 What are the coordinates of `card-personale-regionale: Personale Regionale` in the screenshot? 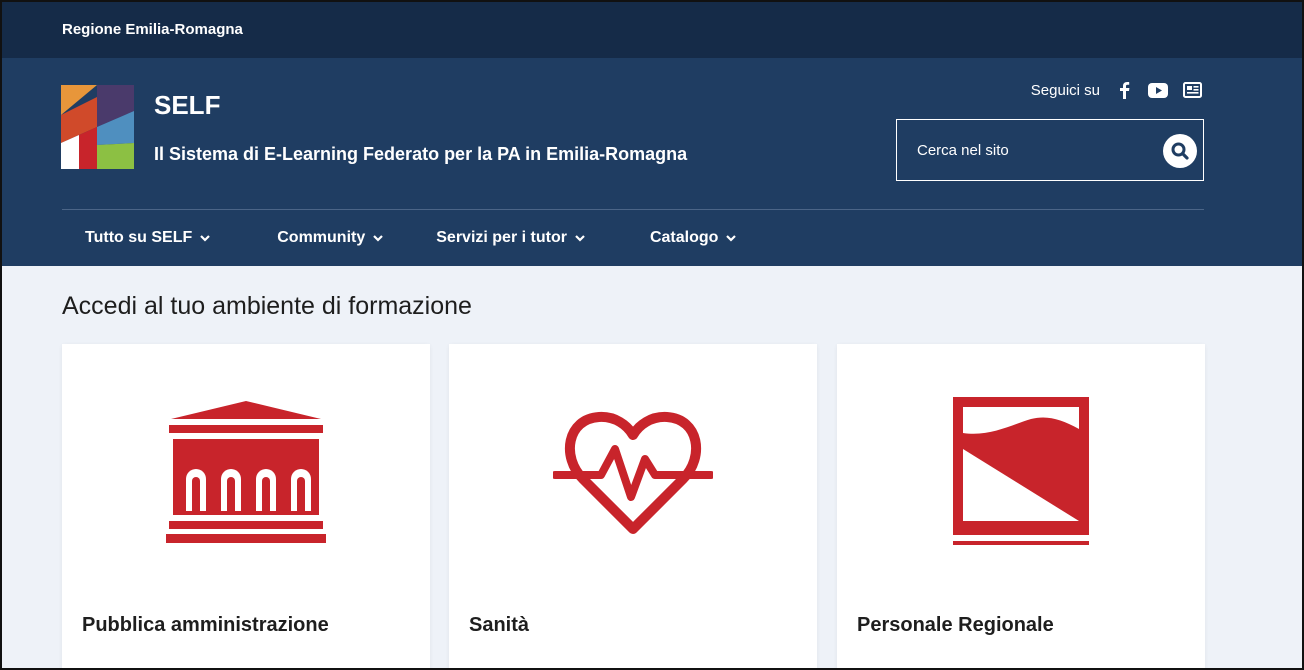 It's located at (1021, 506).